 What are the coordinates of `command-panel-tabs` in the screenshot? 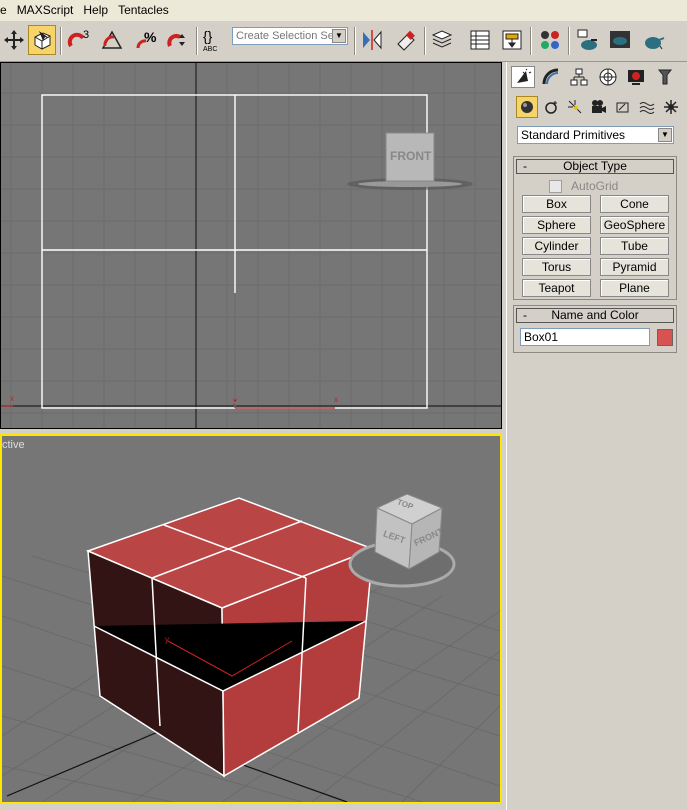 It's located at (597, 77).